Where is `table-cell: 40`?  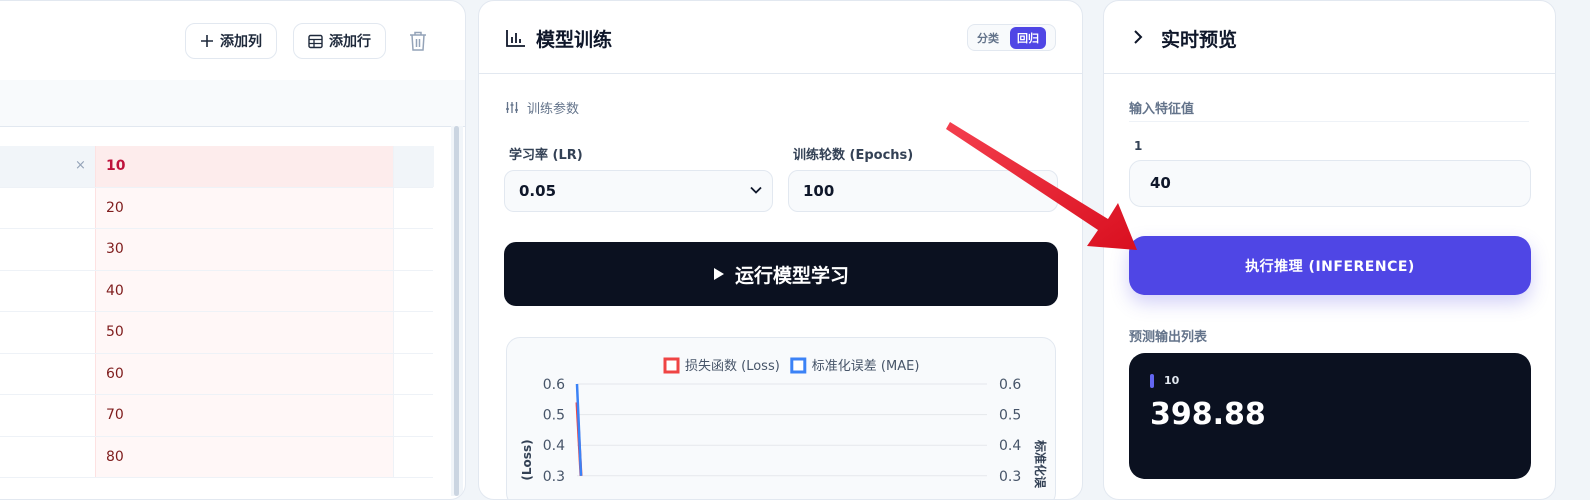 table-cell: 40 is located at coordinates (244, 290).